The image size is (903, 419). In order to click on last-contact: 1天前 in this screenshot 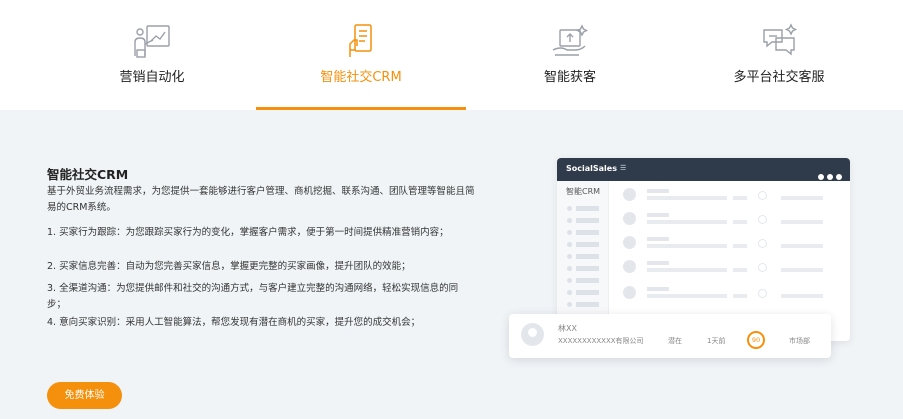, I will do `click(716, 341)`.